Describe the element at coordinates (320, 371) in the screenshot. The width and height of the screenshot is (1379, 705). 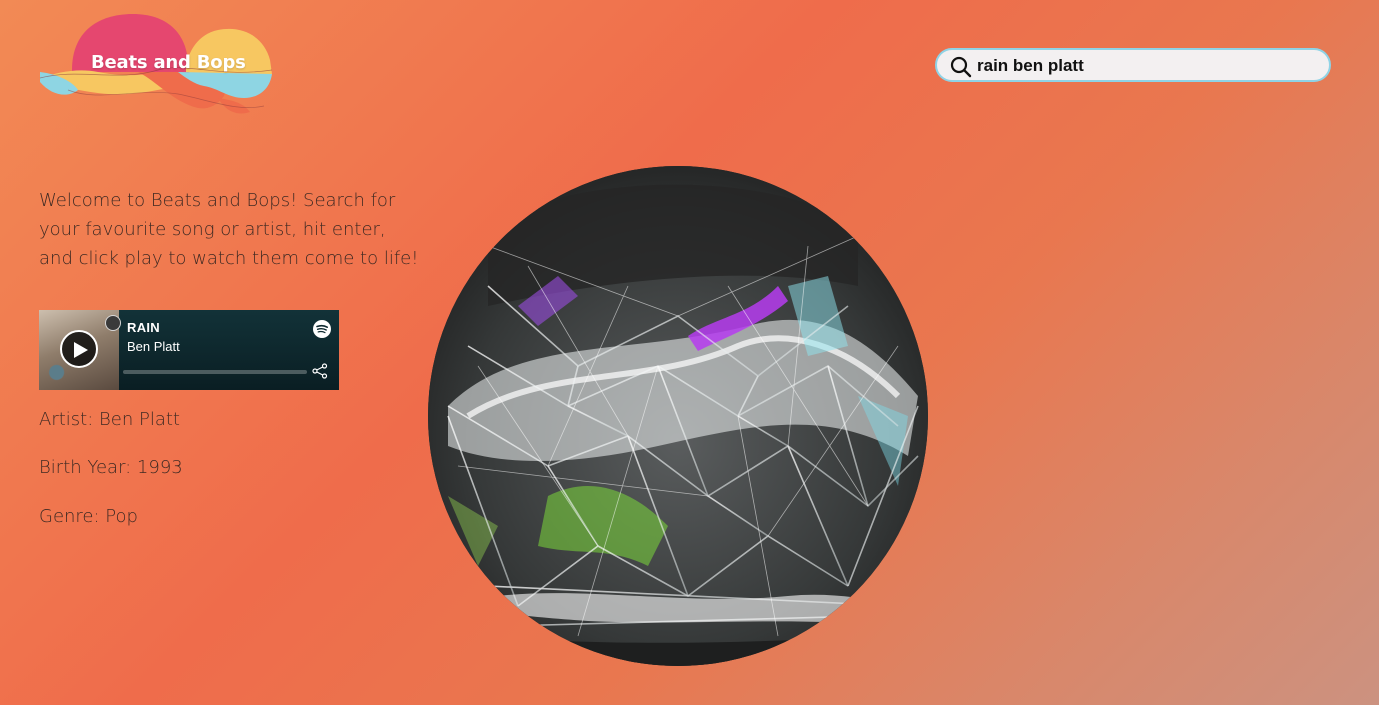
I see `share-icon` at that location.